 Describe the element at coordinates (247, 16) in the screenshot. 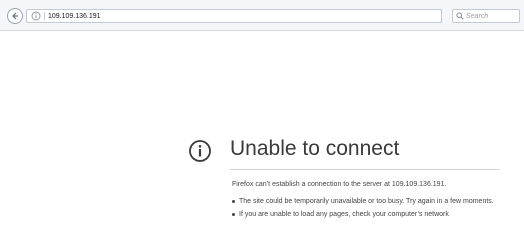

I see `url-bar: 109.109.136.191` at that location.